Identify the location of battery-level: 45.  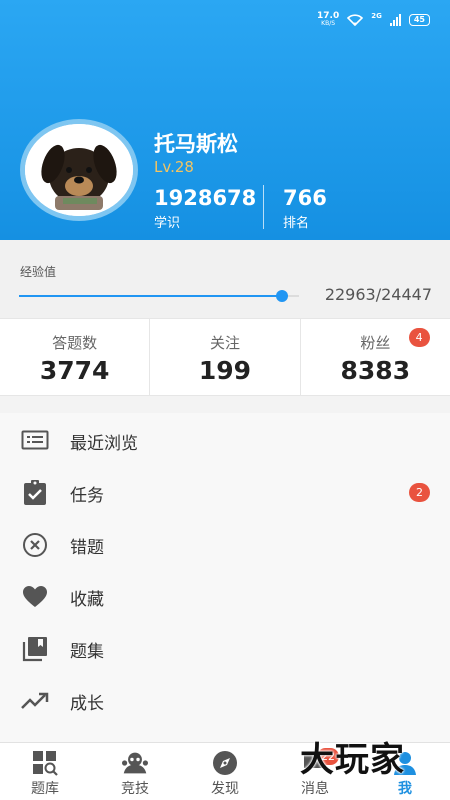
(419, 19).